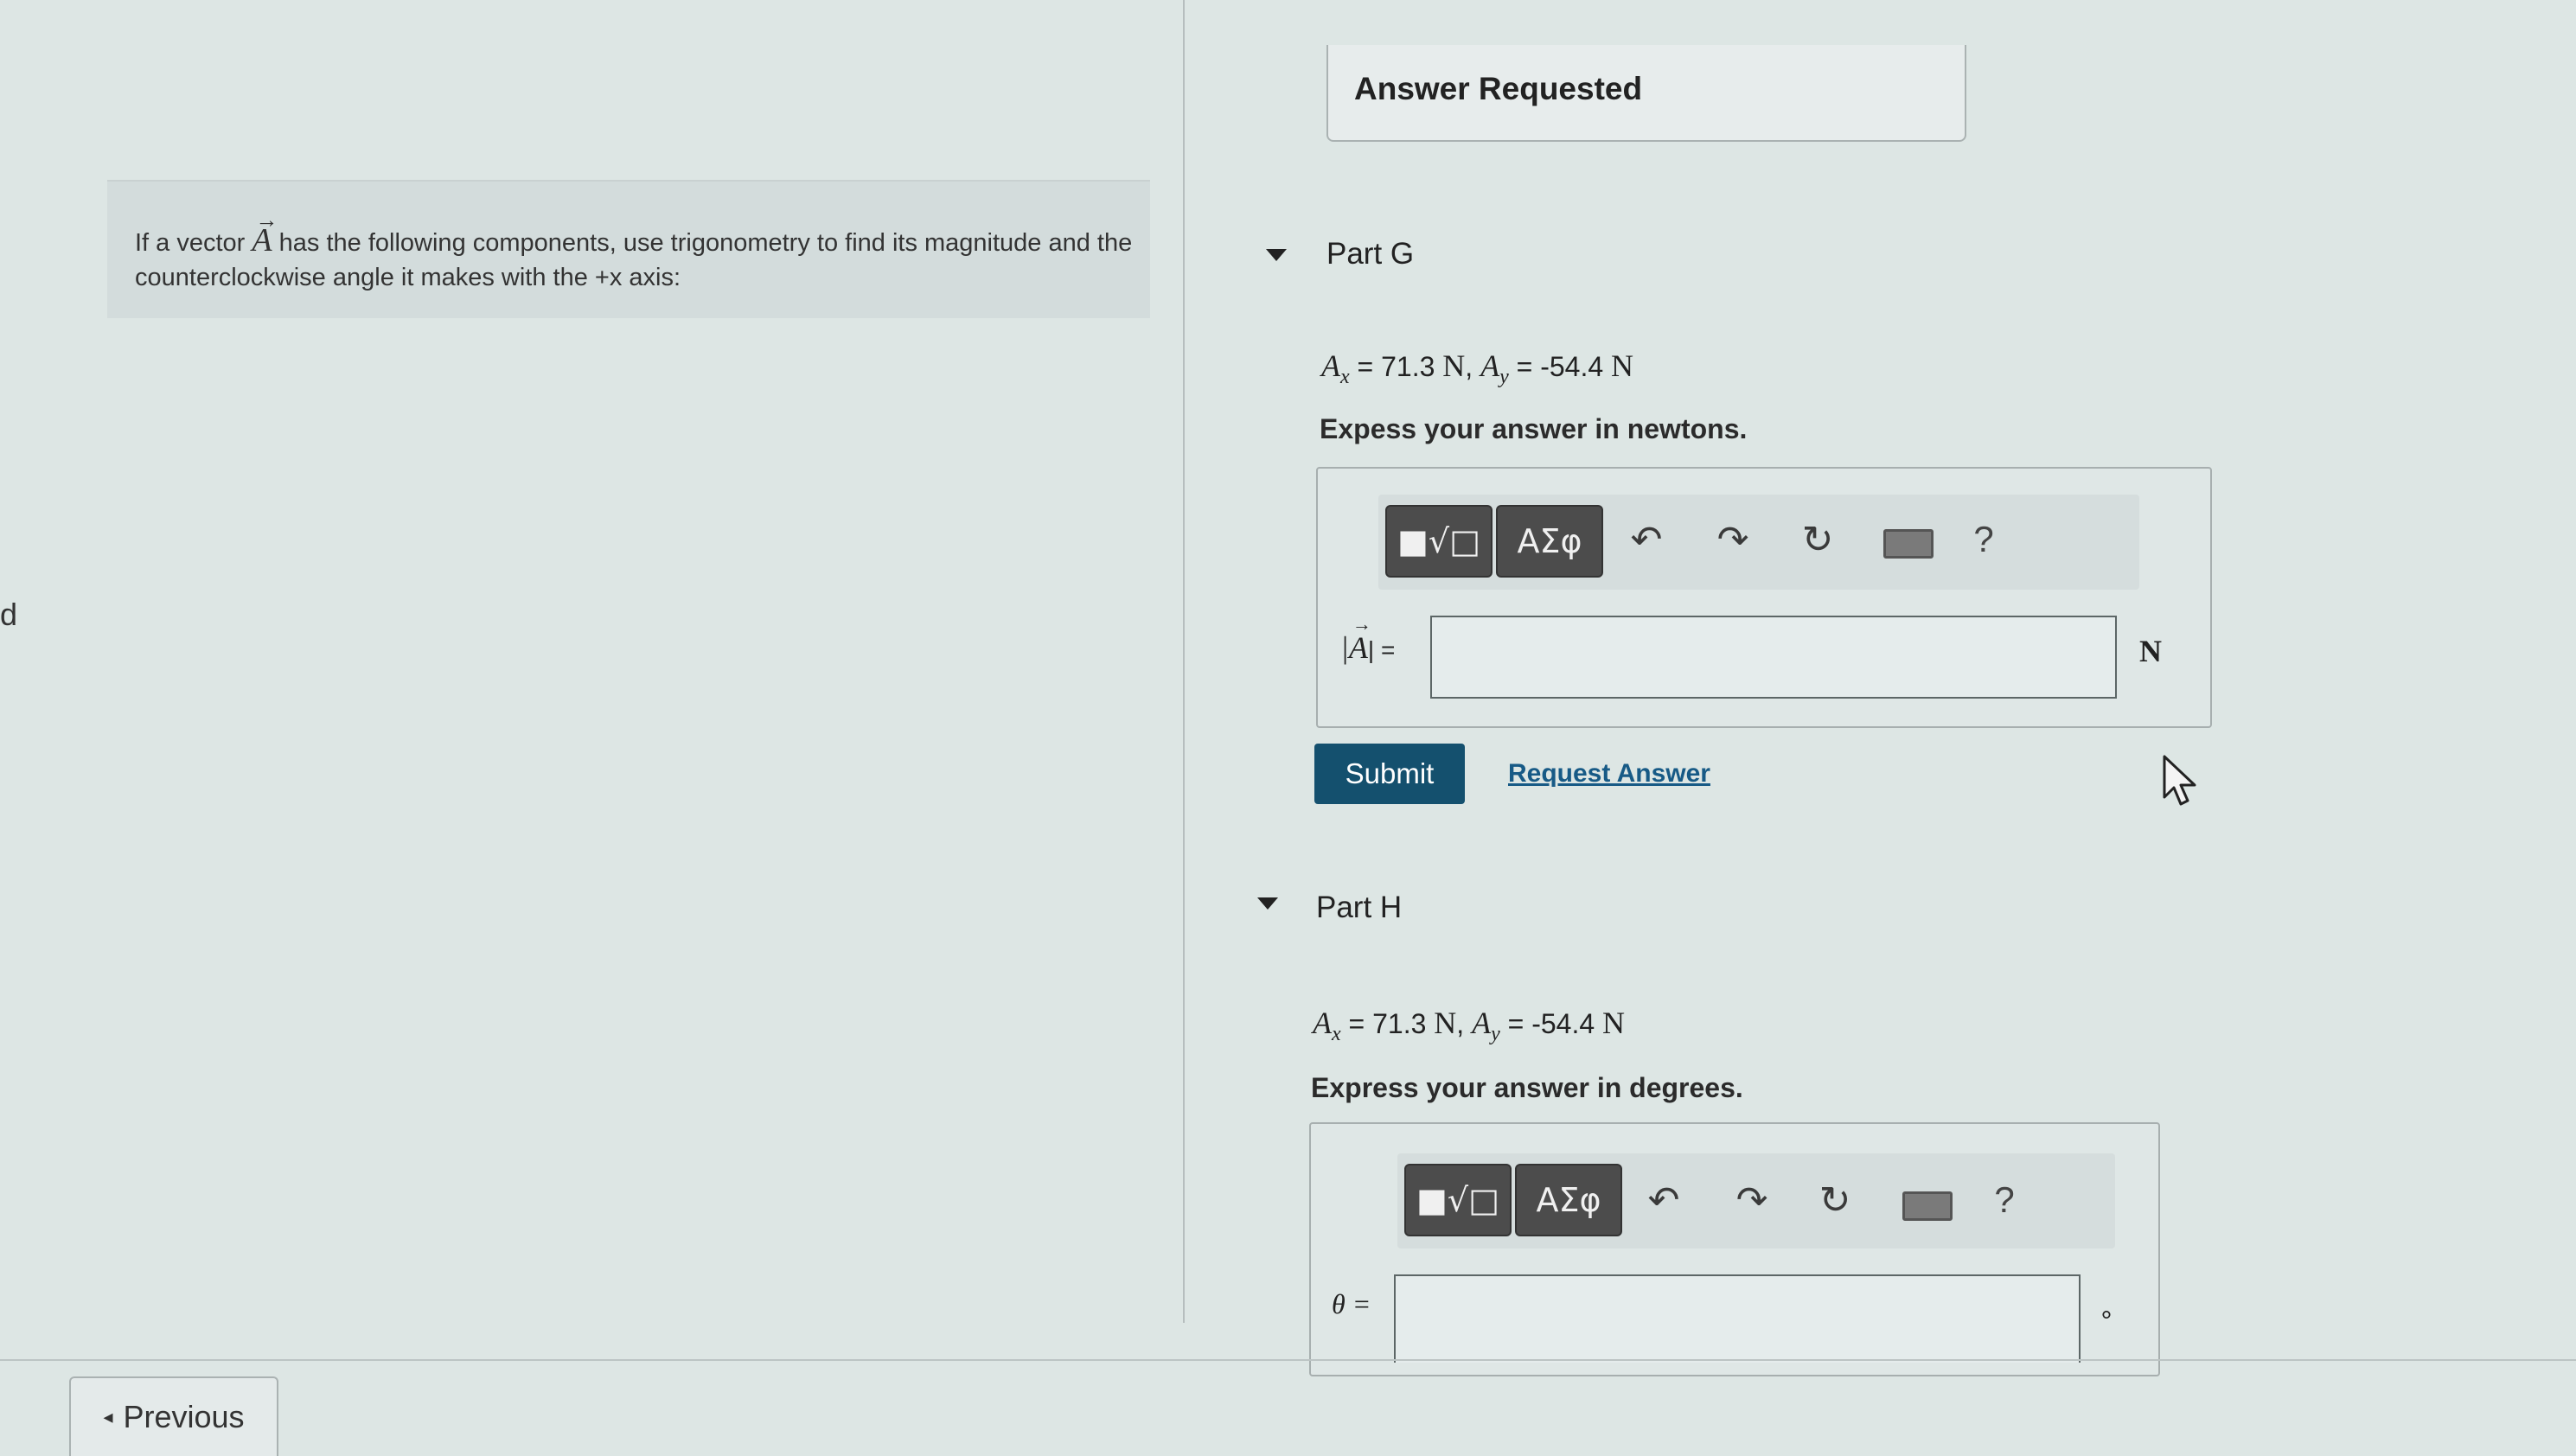  What do you see at coordinates (1267, 903) in the screenshot?
I see `part-h-collapse-icon` at bounding box center [1267, 903].